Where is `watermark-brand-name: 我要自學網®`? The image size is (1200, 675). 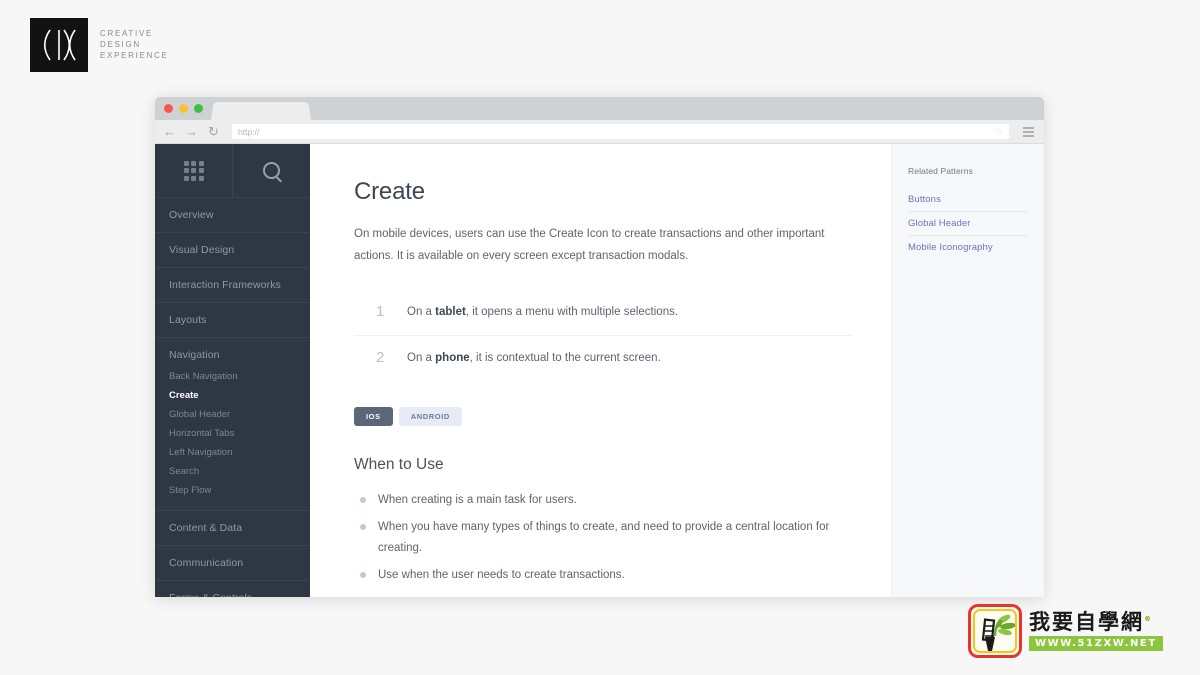 watermark-brand-name: 我要自學網® is located at coordinates (1091, 621).